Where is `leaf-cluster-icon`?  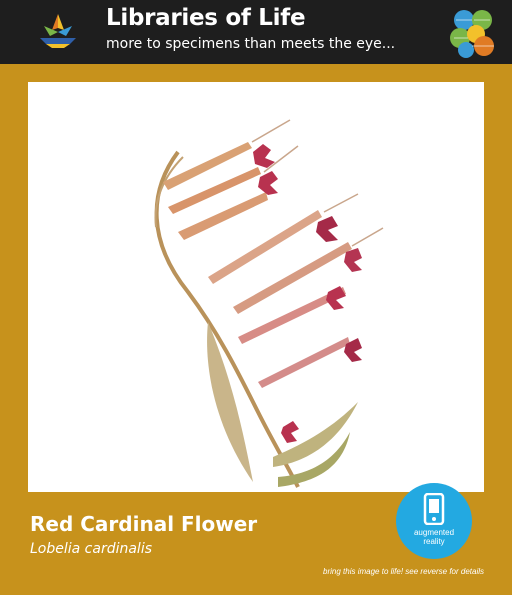
leaf-cluster-icon is located at coordinates (472, 34).